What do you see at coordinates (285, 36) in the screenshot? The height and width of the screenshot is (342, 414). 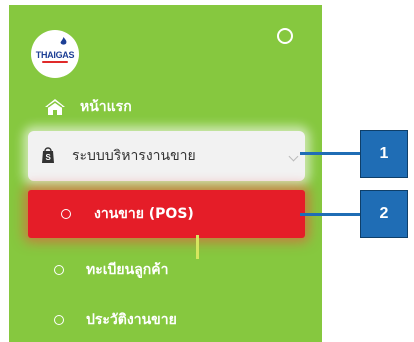 I see `sidebar-toggle` at bounding box center [285, 36].